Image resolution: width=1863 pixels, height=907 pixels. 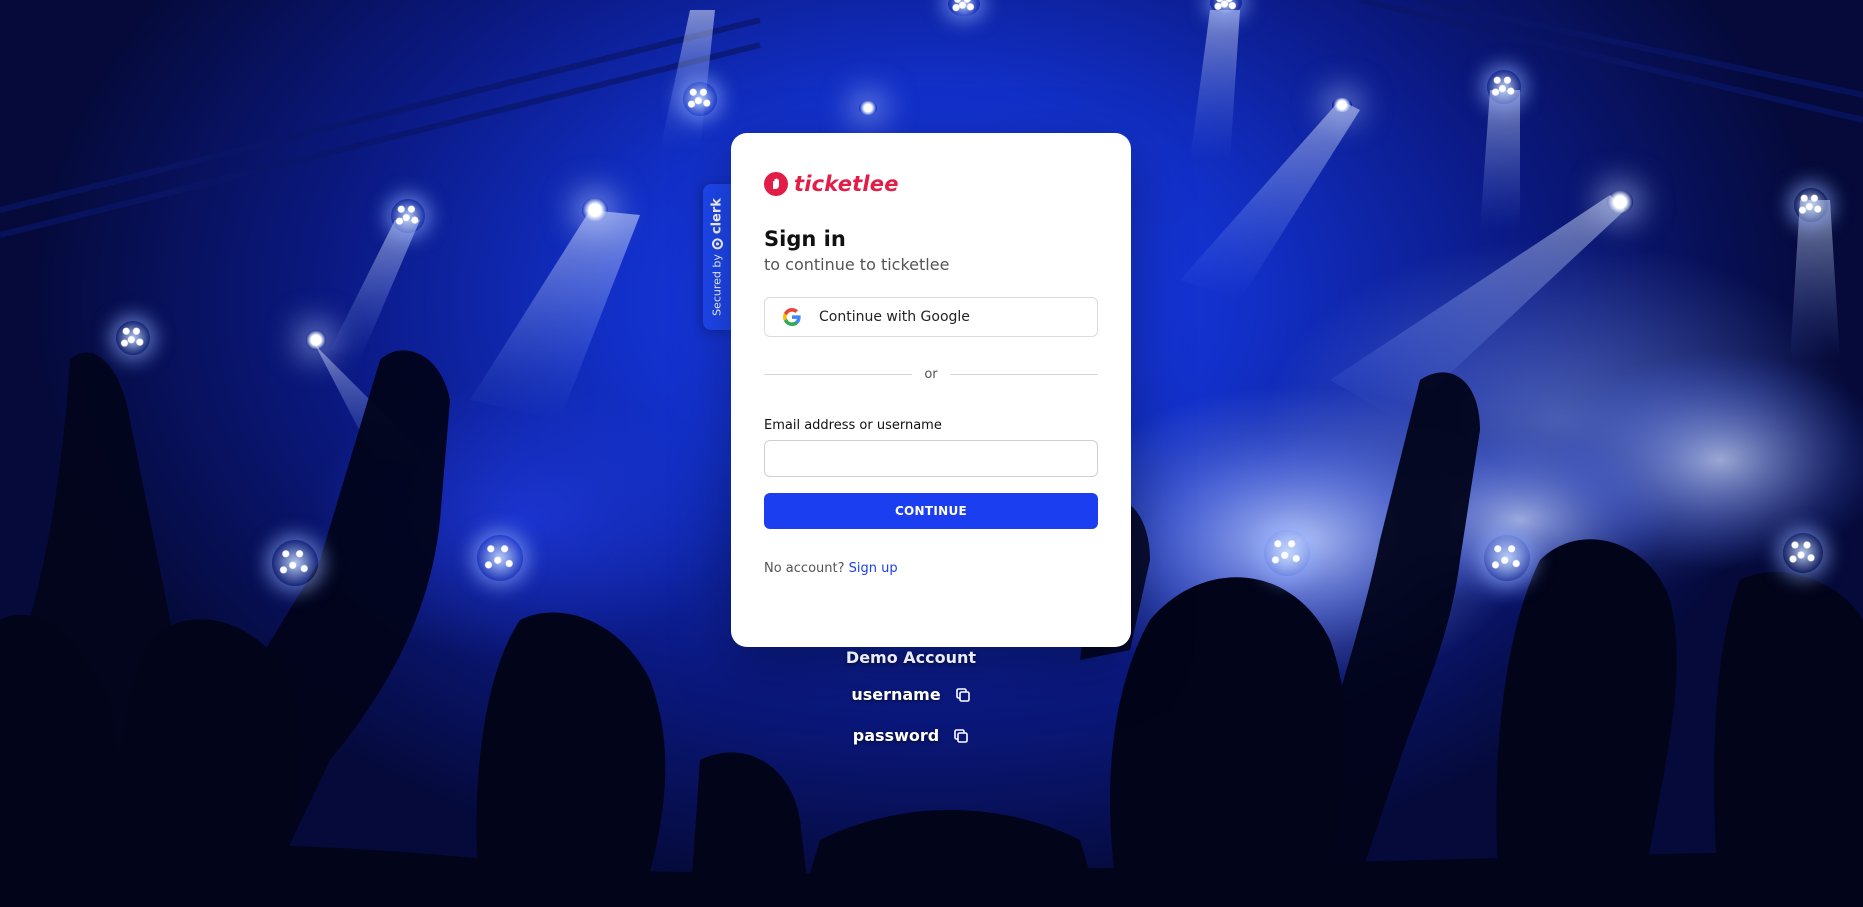 I want to click on or-divider: or, so click(x=931, y=374).